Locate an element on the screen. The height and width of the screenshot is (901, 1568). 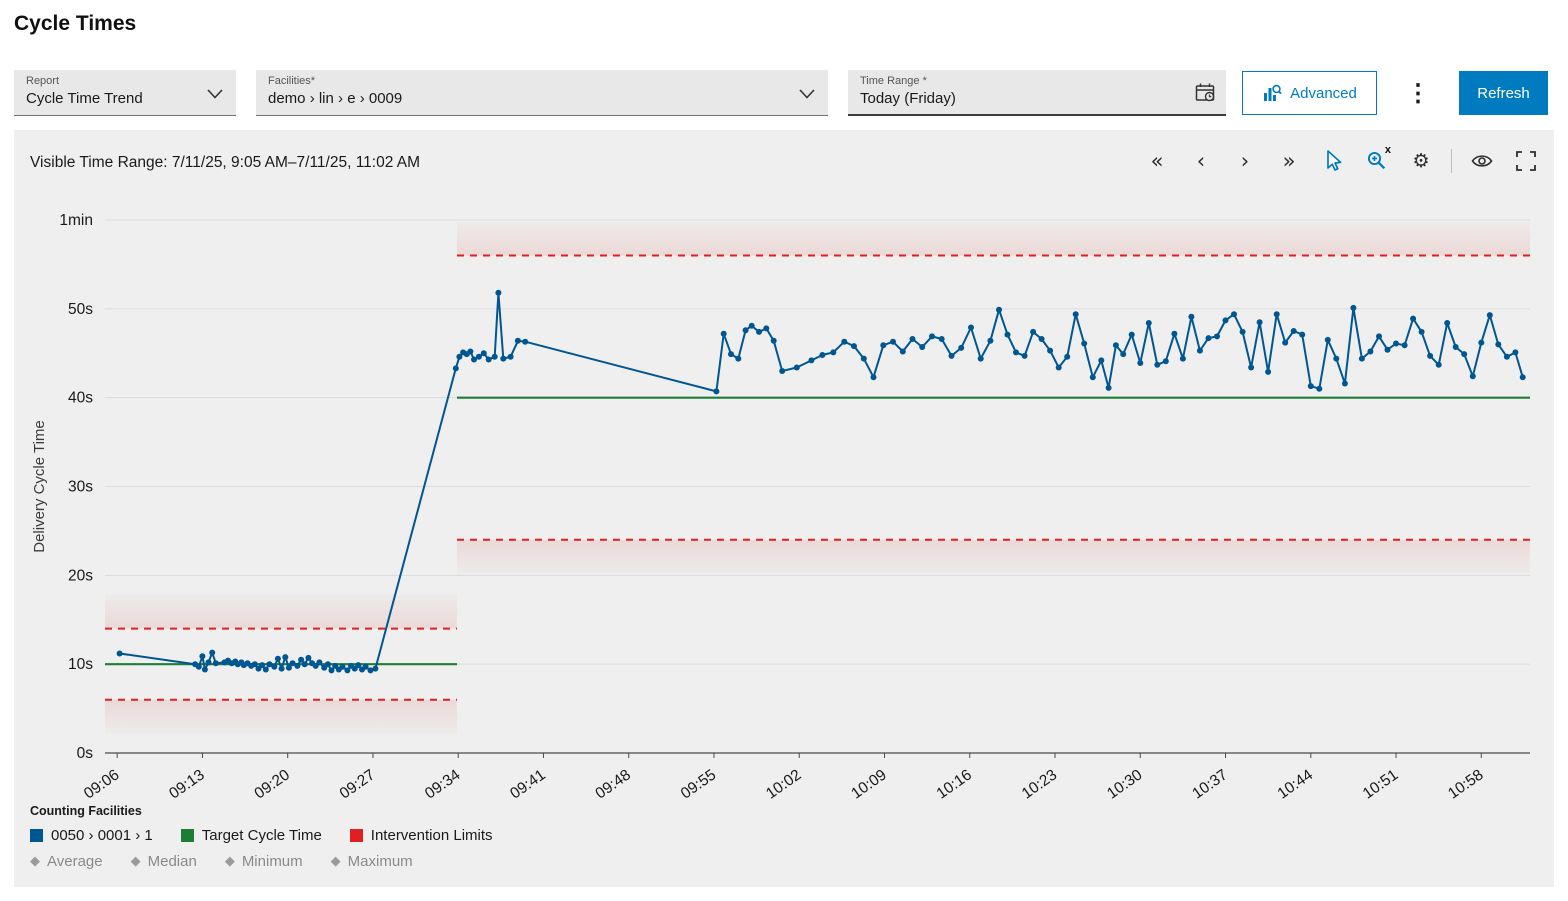
legend-item-intervention: Intervention Limits is located at coordinates (421, 835).